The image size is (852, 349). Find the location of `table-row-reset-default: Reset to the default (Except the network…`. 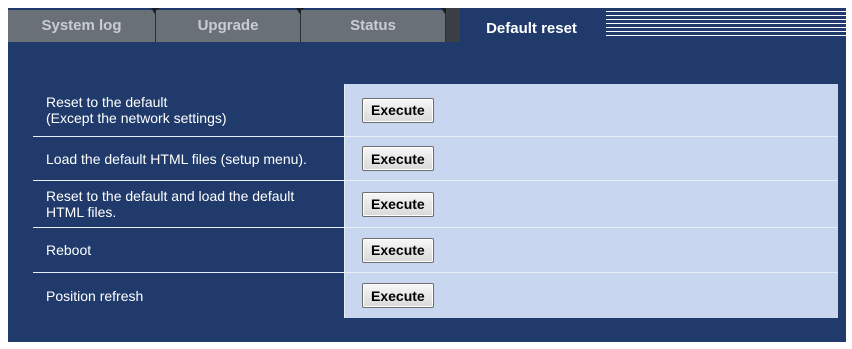

table-row-reset-default: Reset to the default (Except the network… is located at coordinates (435, 110).